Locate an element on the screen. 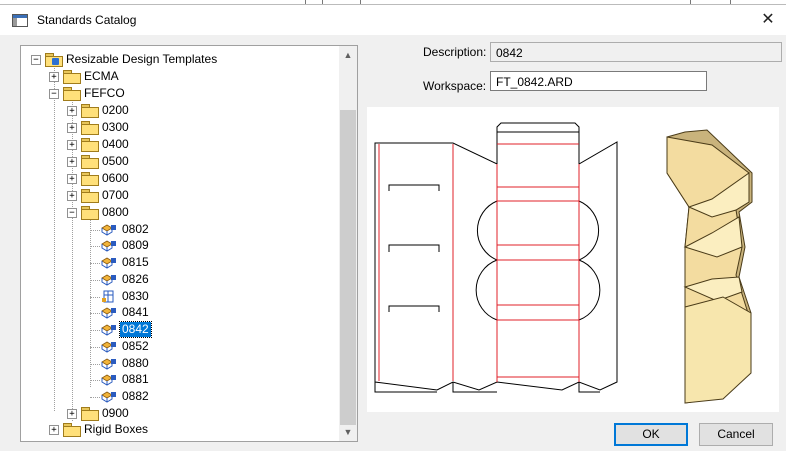 The image size is (786, 451). tree-node-label: 0881 is located at coordinates (135, 379).